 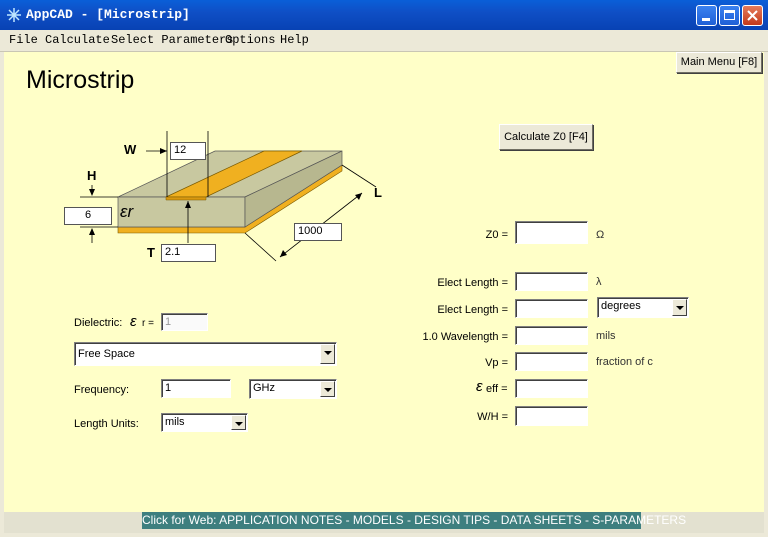 I want to click on wavelength-label: 1.0 Wavelength =, so click(x=465, y=337).